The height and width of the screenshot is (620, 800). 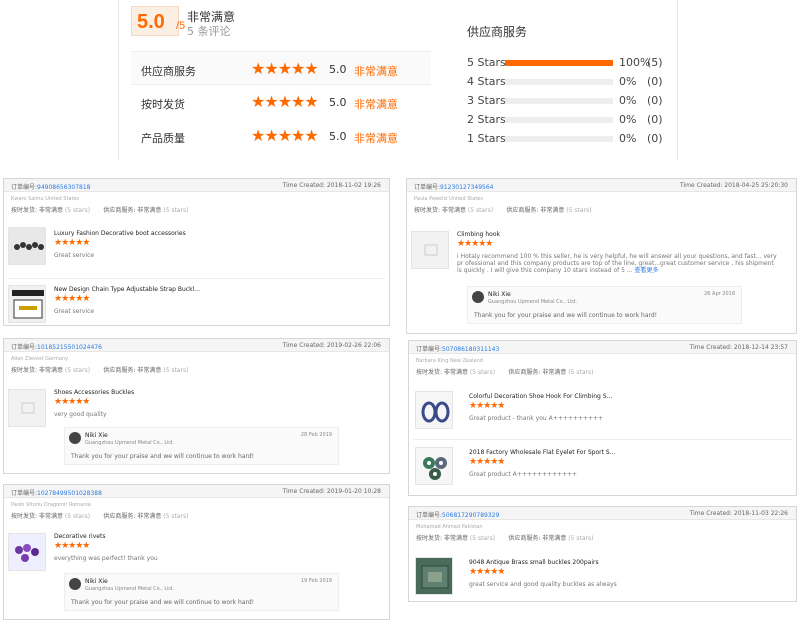 What do you see at coordinates (567, 63) in the screenshot?
I see `star-breakdown-row: 5 Stars 100% (5)` at bounding box center [567, 63].